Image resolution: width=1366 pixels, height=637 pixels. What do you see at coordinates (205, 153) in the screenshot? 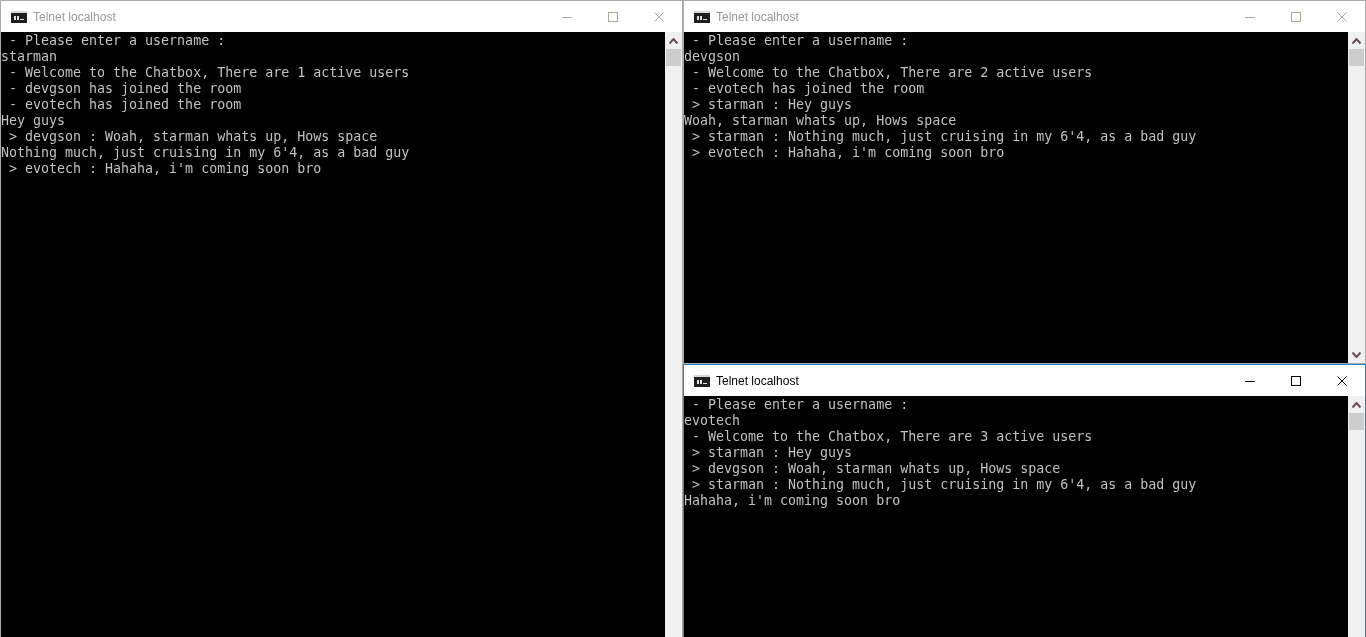
I see `console-line: Nothing much, just cruising in my 6'4, as a bad guy` at bounding box center [205, 153].